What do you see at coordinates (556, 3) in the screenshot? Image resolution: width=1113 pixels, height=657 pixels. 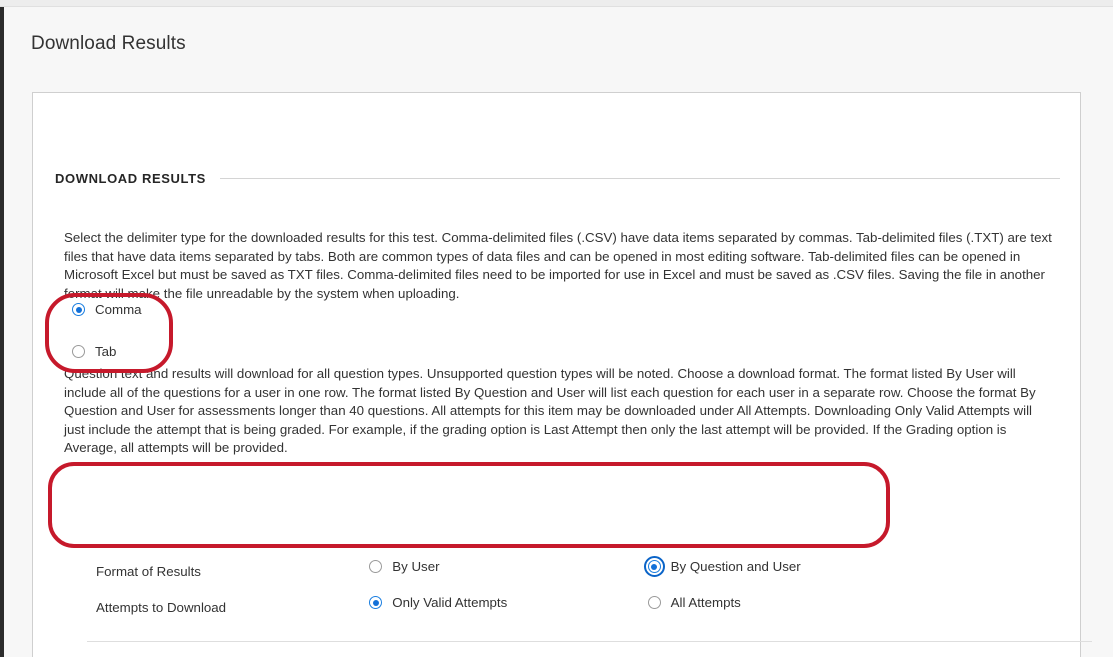 I see `window-top-strip` at bounding box center [556, 3].